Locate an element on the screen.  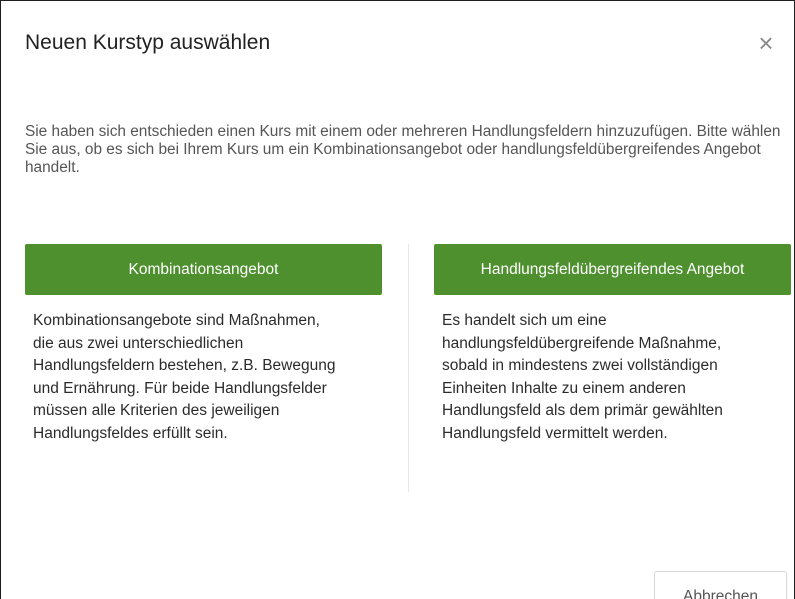
description-line: die aus zwei unterschiedlichen is located at coordinates (138, 343).